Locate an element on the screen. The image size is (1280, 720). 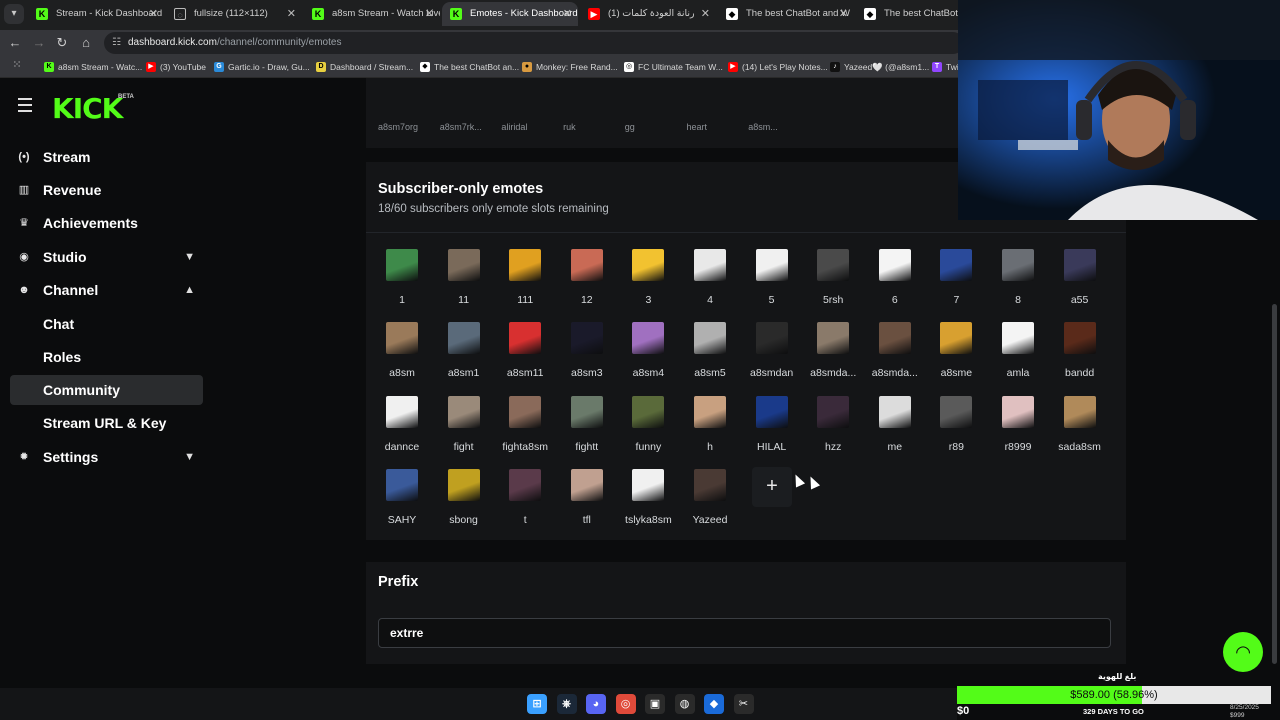
browser-tab: ◆ The best ChatBot and W ✕ is located at coordinates (786, 14).